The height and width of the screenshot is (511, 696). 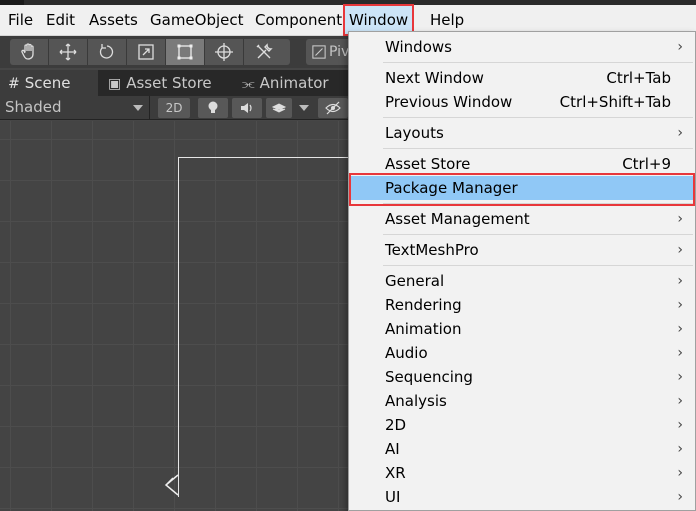 I want to click on tab-scene: # Scene, so click(x=49, y=83).